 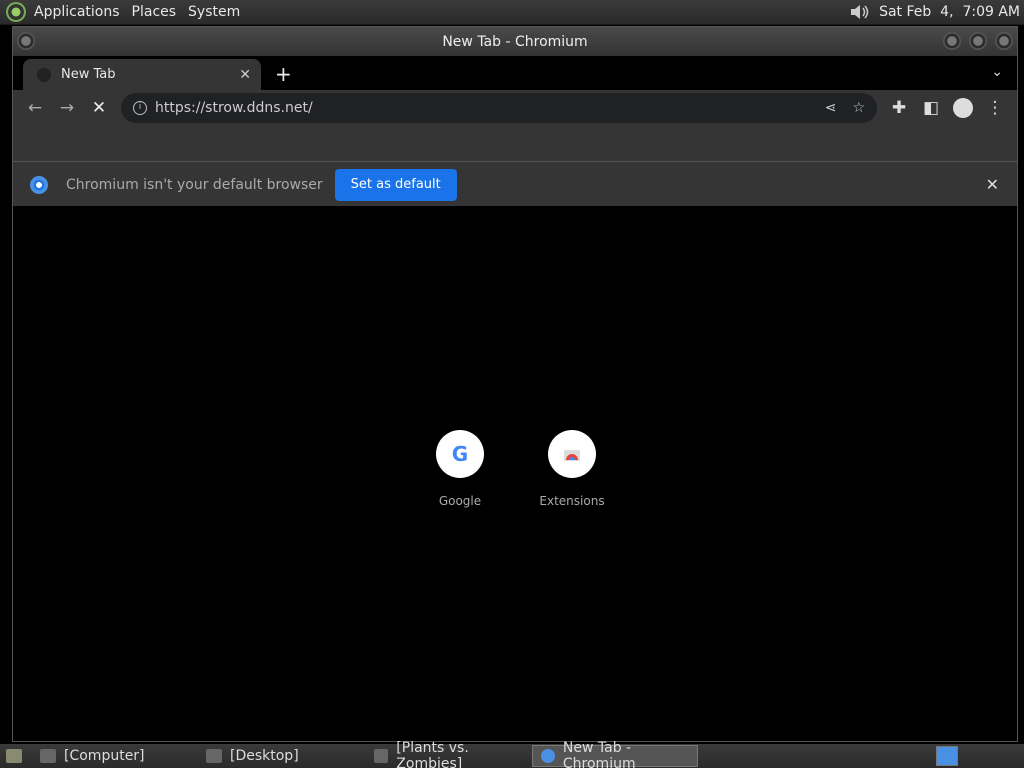 I want to click on window-title: New Tab - Chromium, so click(x=515, y=41).